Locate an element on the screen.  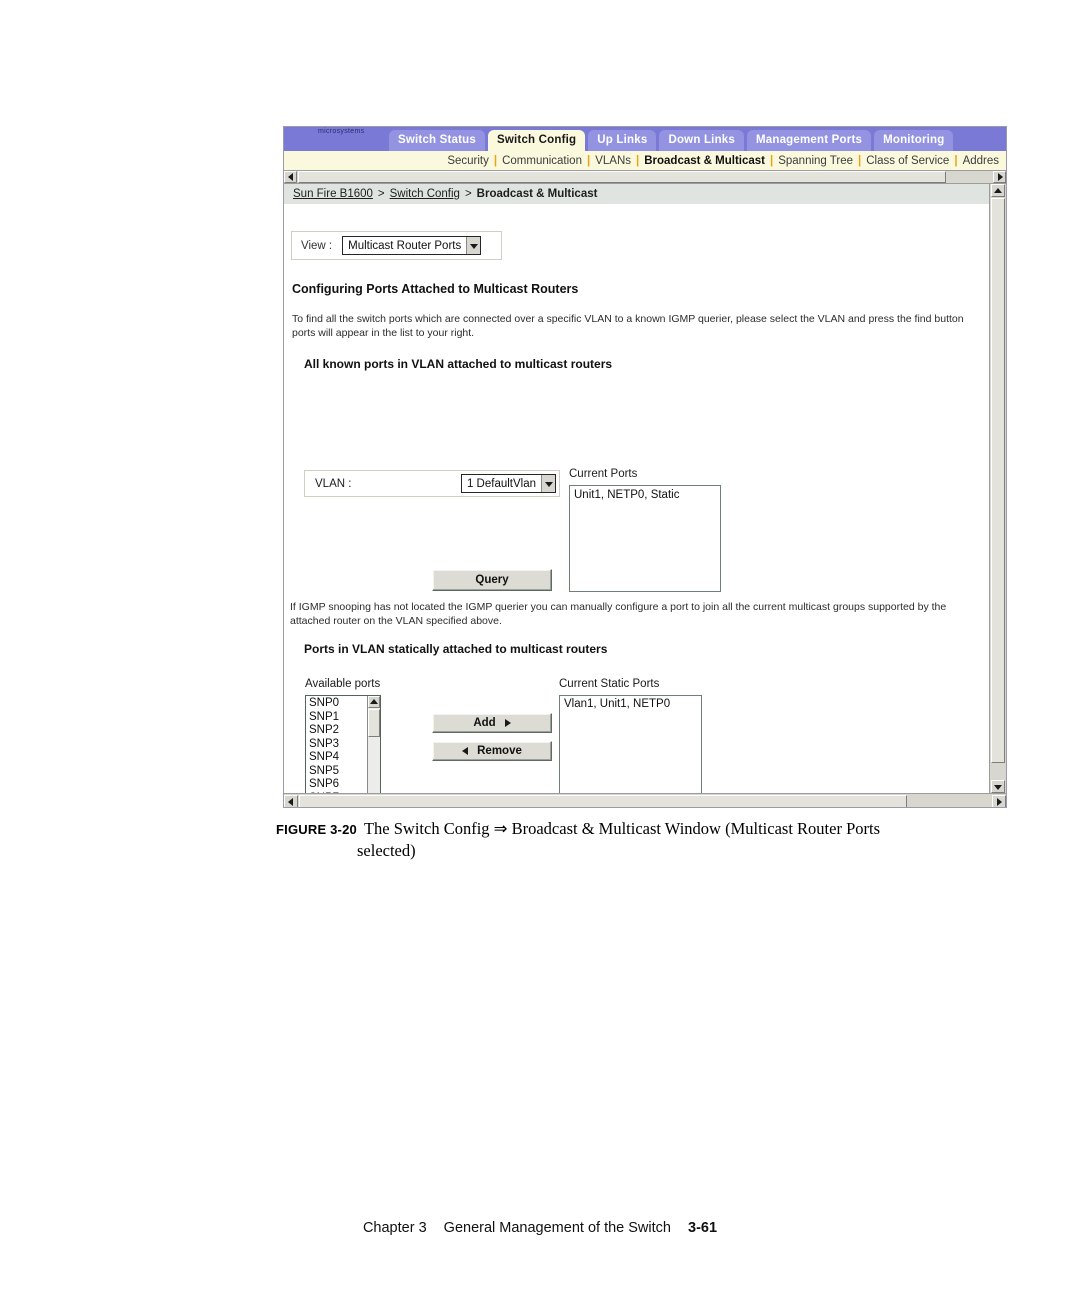
figure-number: FIGURE 3-20 is located at coordinates (316, 829).